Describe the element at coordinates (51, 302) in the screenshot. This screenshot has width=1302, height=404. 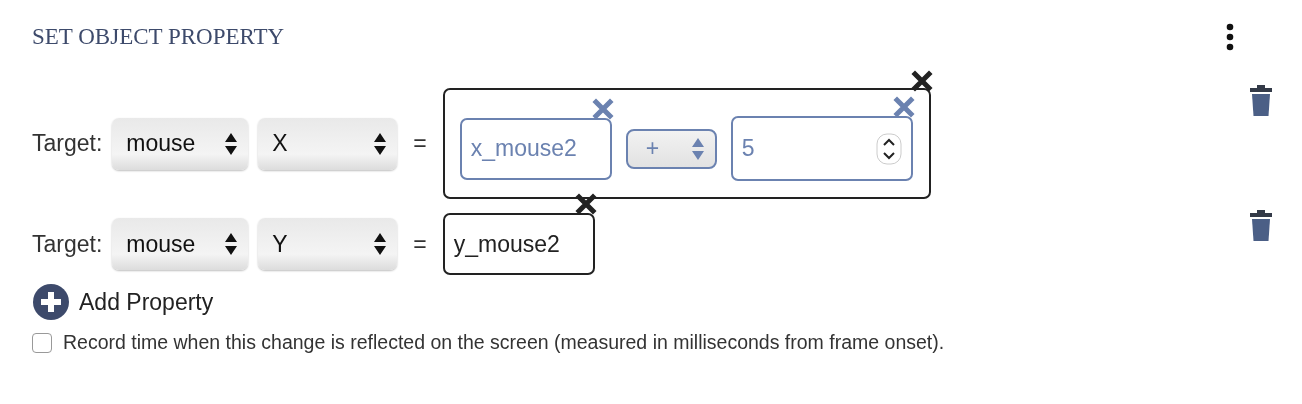
I see `plus-circle-icon` at that location.